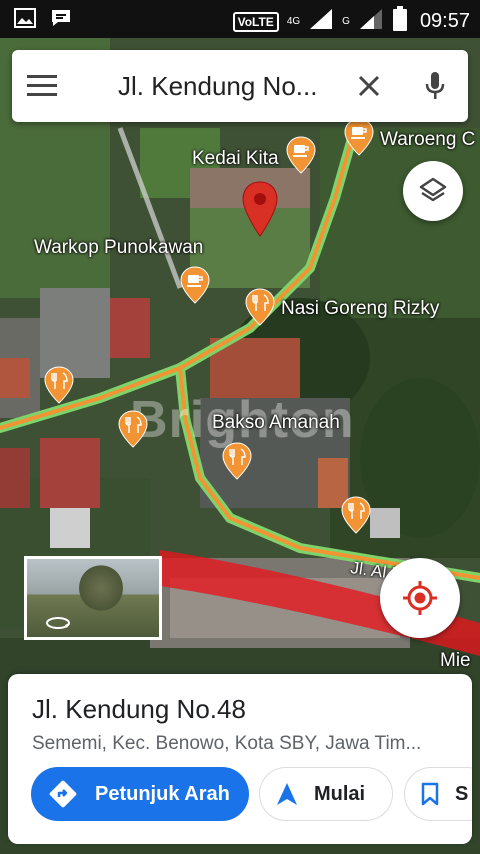 The image size is (480, 854). I want to click on poi-label: Warkop Punokawan, so click(119, 247).